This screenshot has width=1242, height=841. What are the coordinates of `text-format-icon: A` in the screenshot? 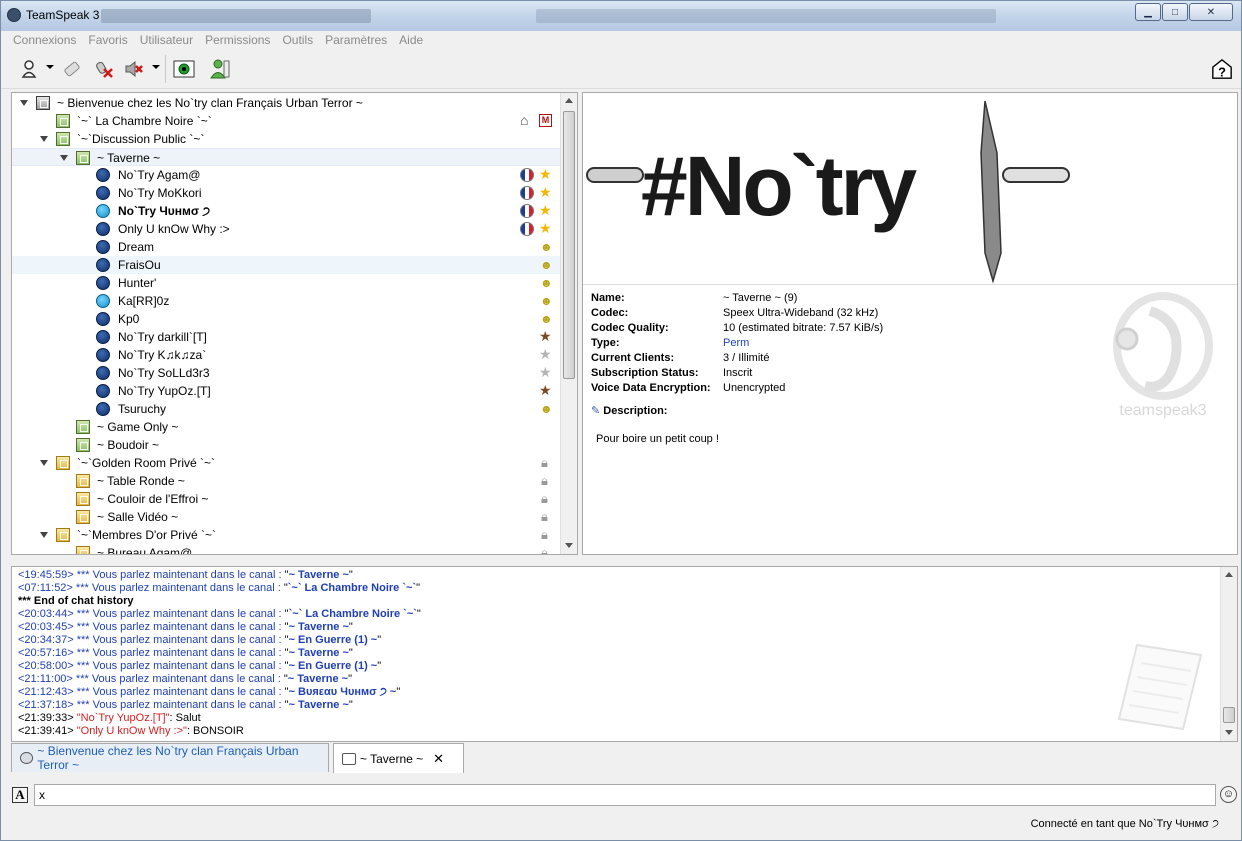 It's located at (20, 795).